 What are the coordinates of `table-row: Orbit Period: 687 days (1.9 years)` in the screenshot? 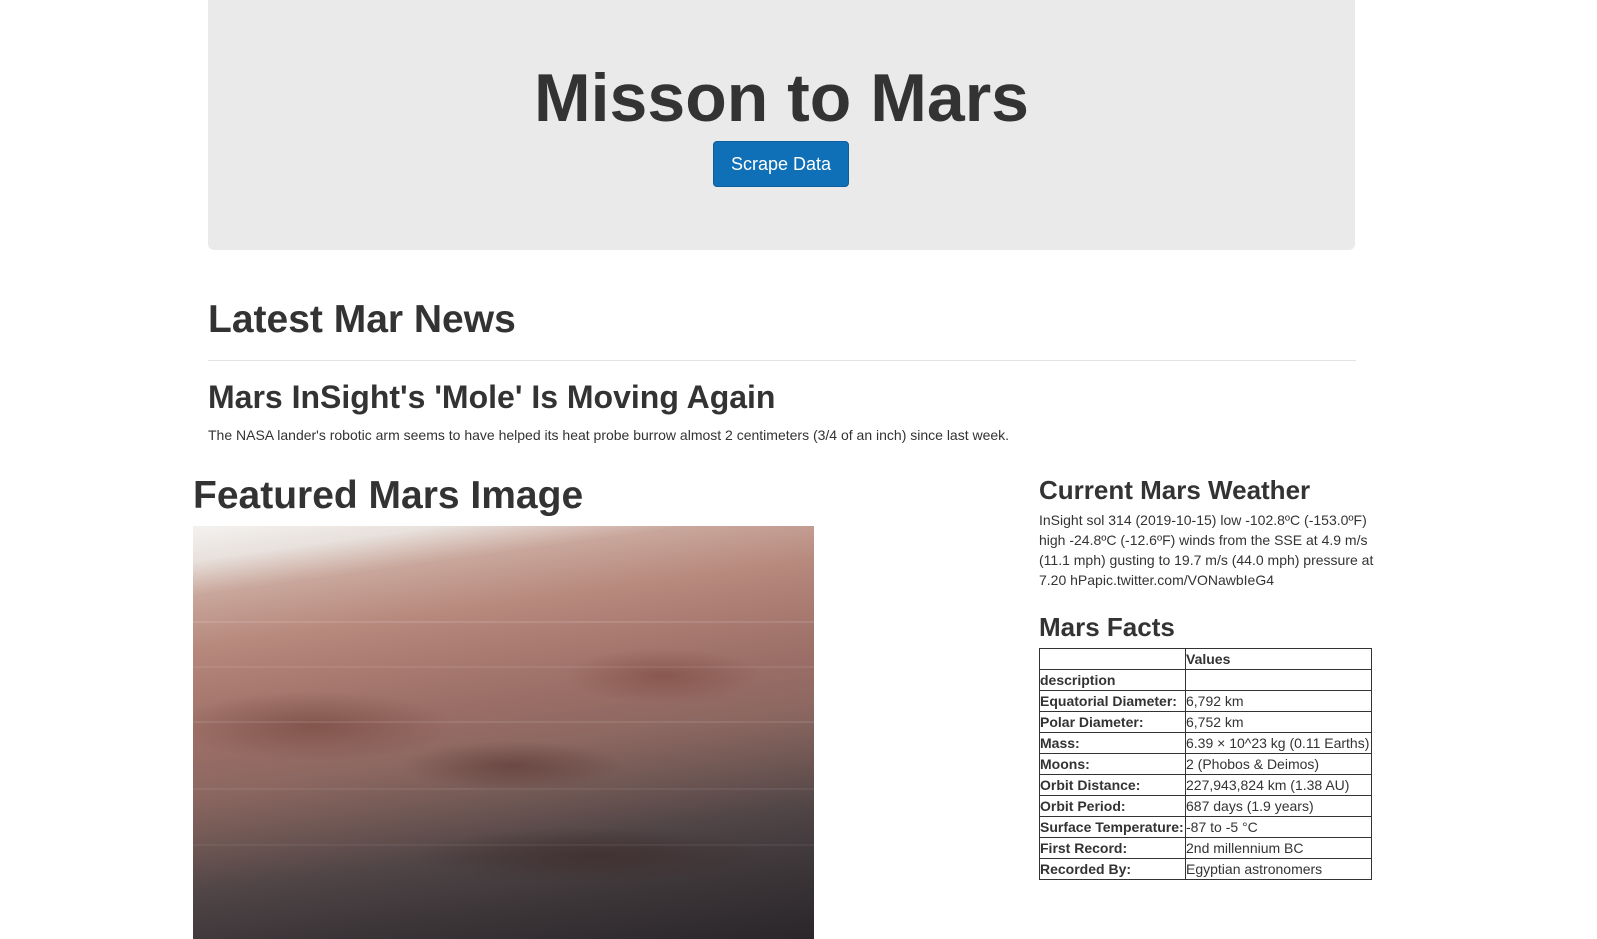 It's located at (1205, 806).